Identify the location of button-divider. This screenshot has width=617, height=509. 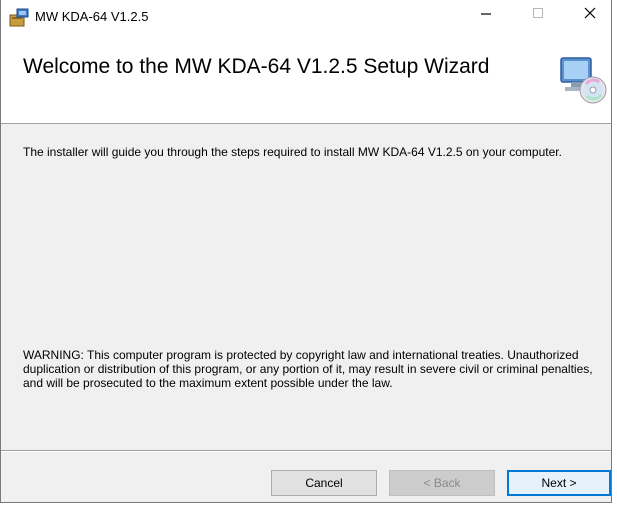
(306, 451).